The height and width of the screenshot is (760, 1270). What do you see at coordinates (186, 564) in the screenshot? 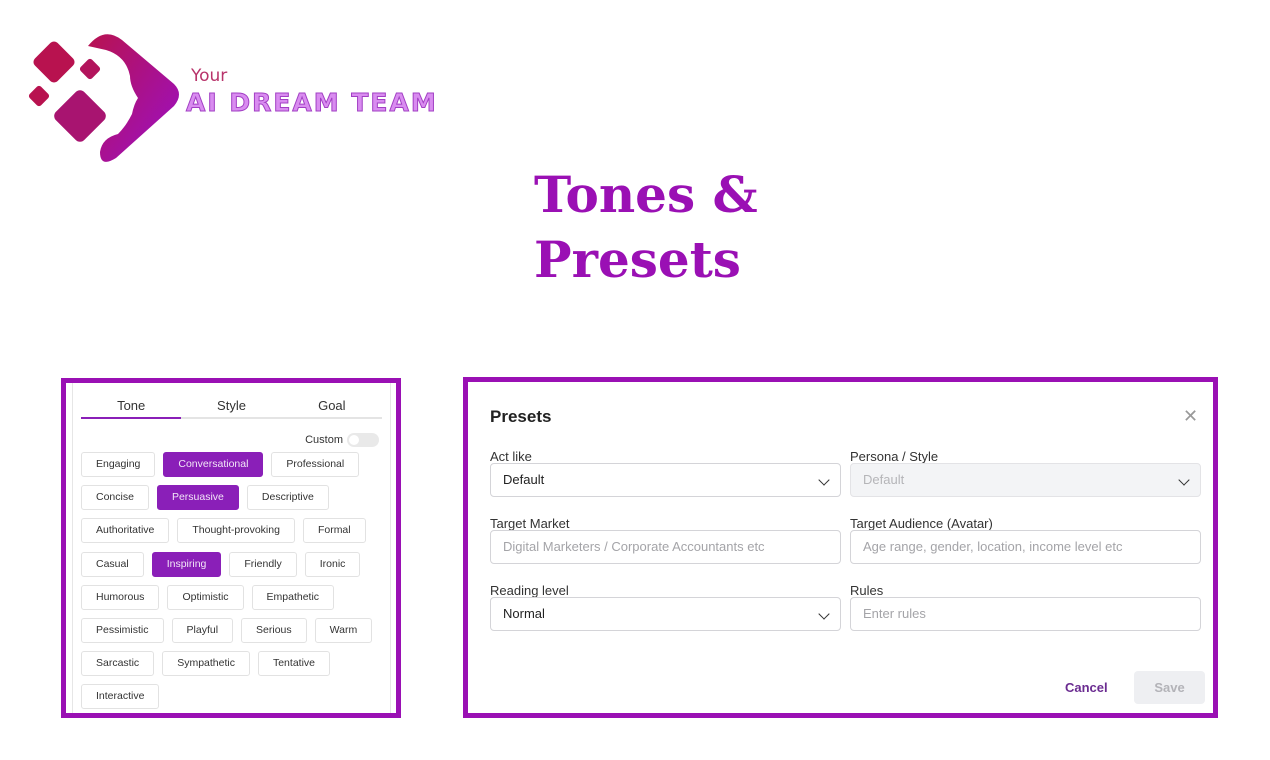
I see `tone-chip-inspiring: Inspiring` at bounding box center [186, 564].